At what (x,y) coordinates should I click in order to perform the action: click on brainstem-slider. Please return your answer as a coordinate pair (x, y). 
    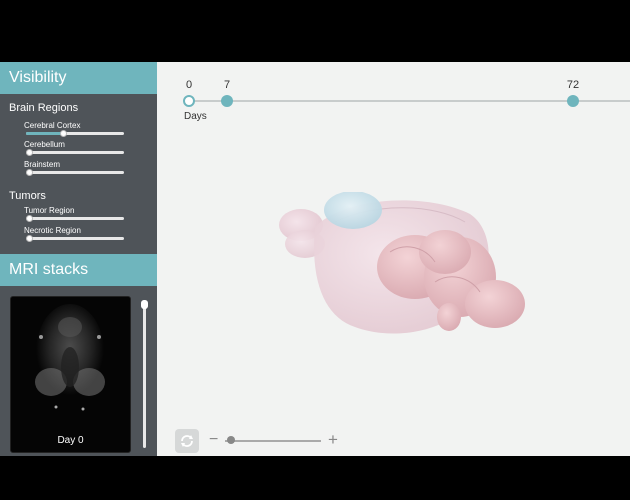
    Looking at the image, I should click on (75, 172).